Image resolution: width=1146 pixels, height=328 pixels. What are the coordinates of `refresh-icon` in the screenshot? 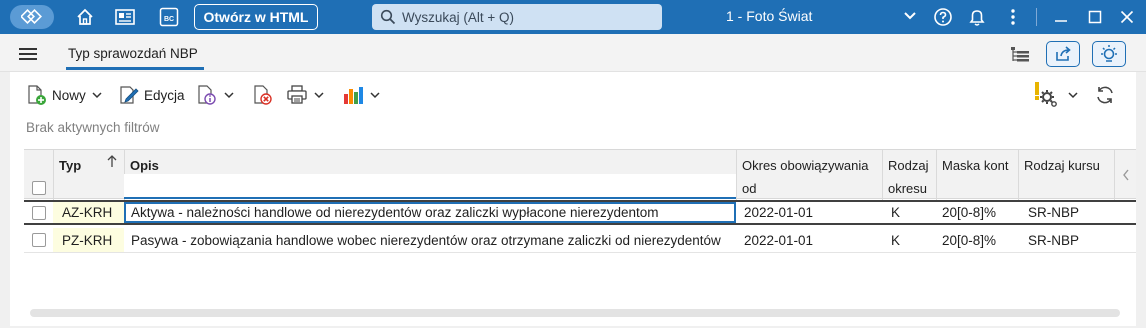 It's located at (1105, 95).